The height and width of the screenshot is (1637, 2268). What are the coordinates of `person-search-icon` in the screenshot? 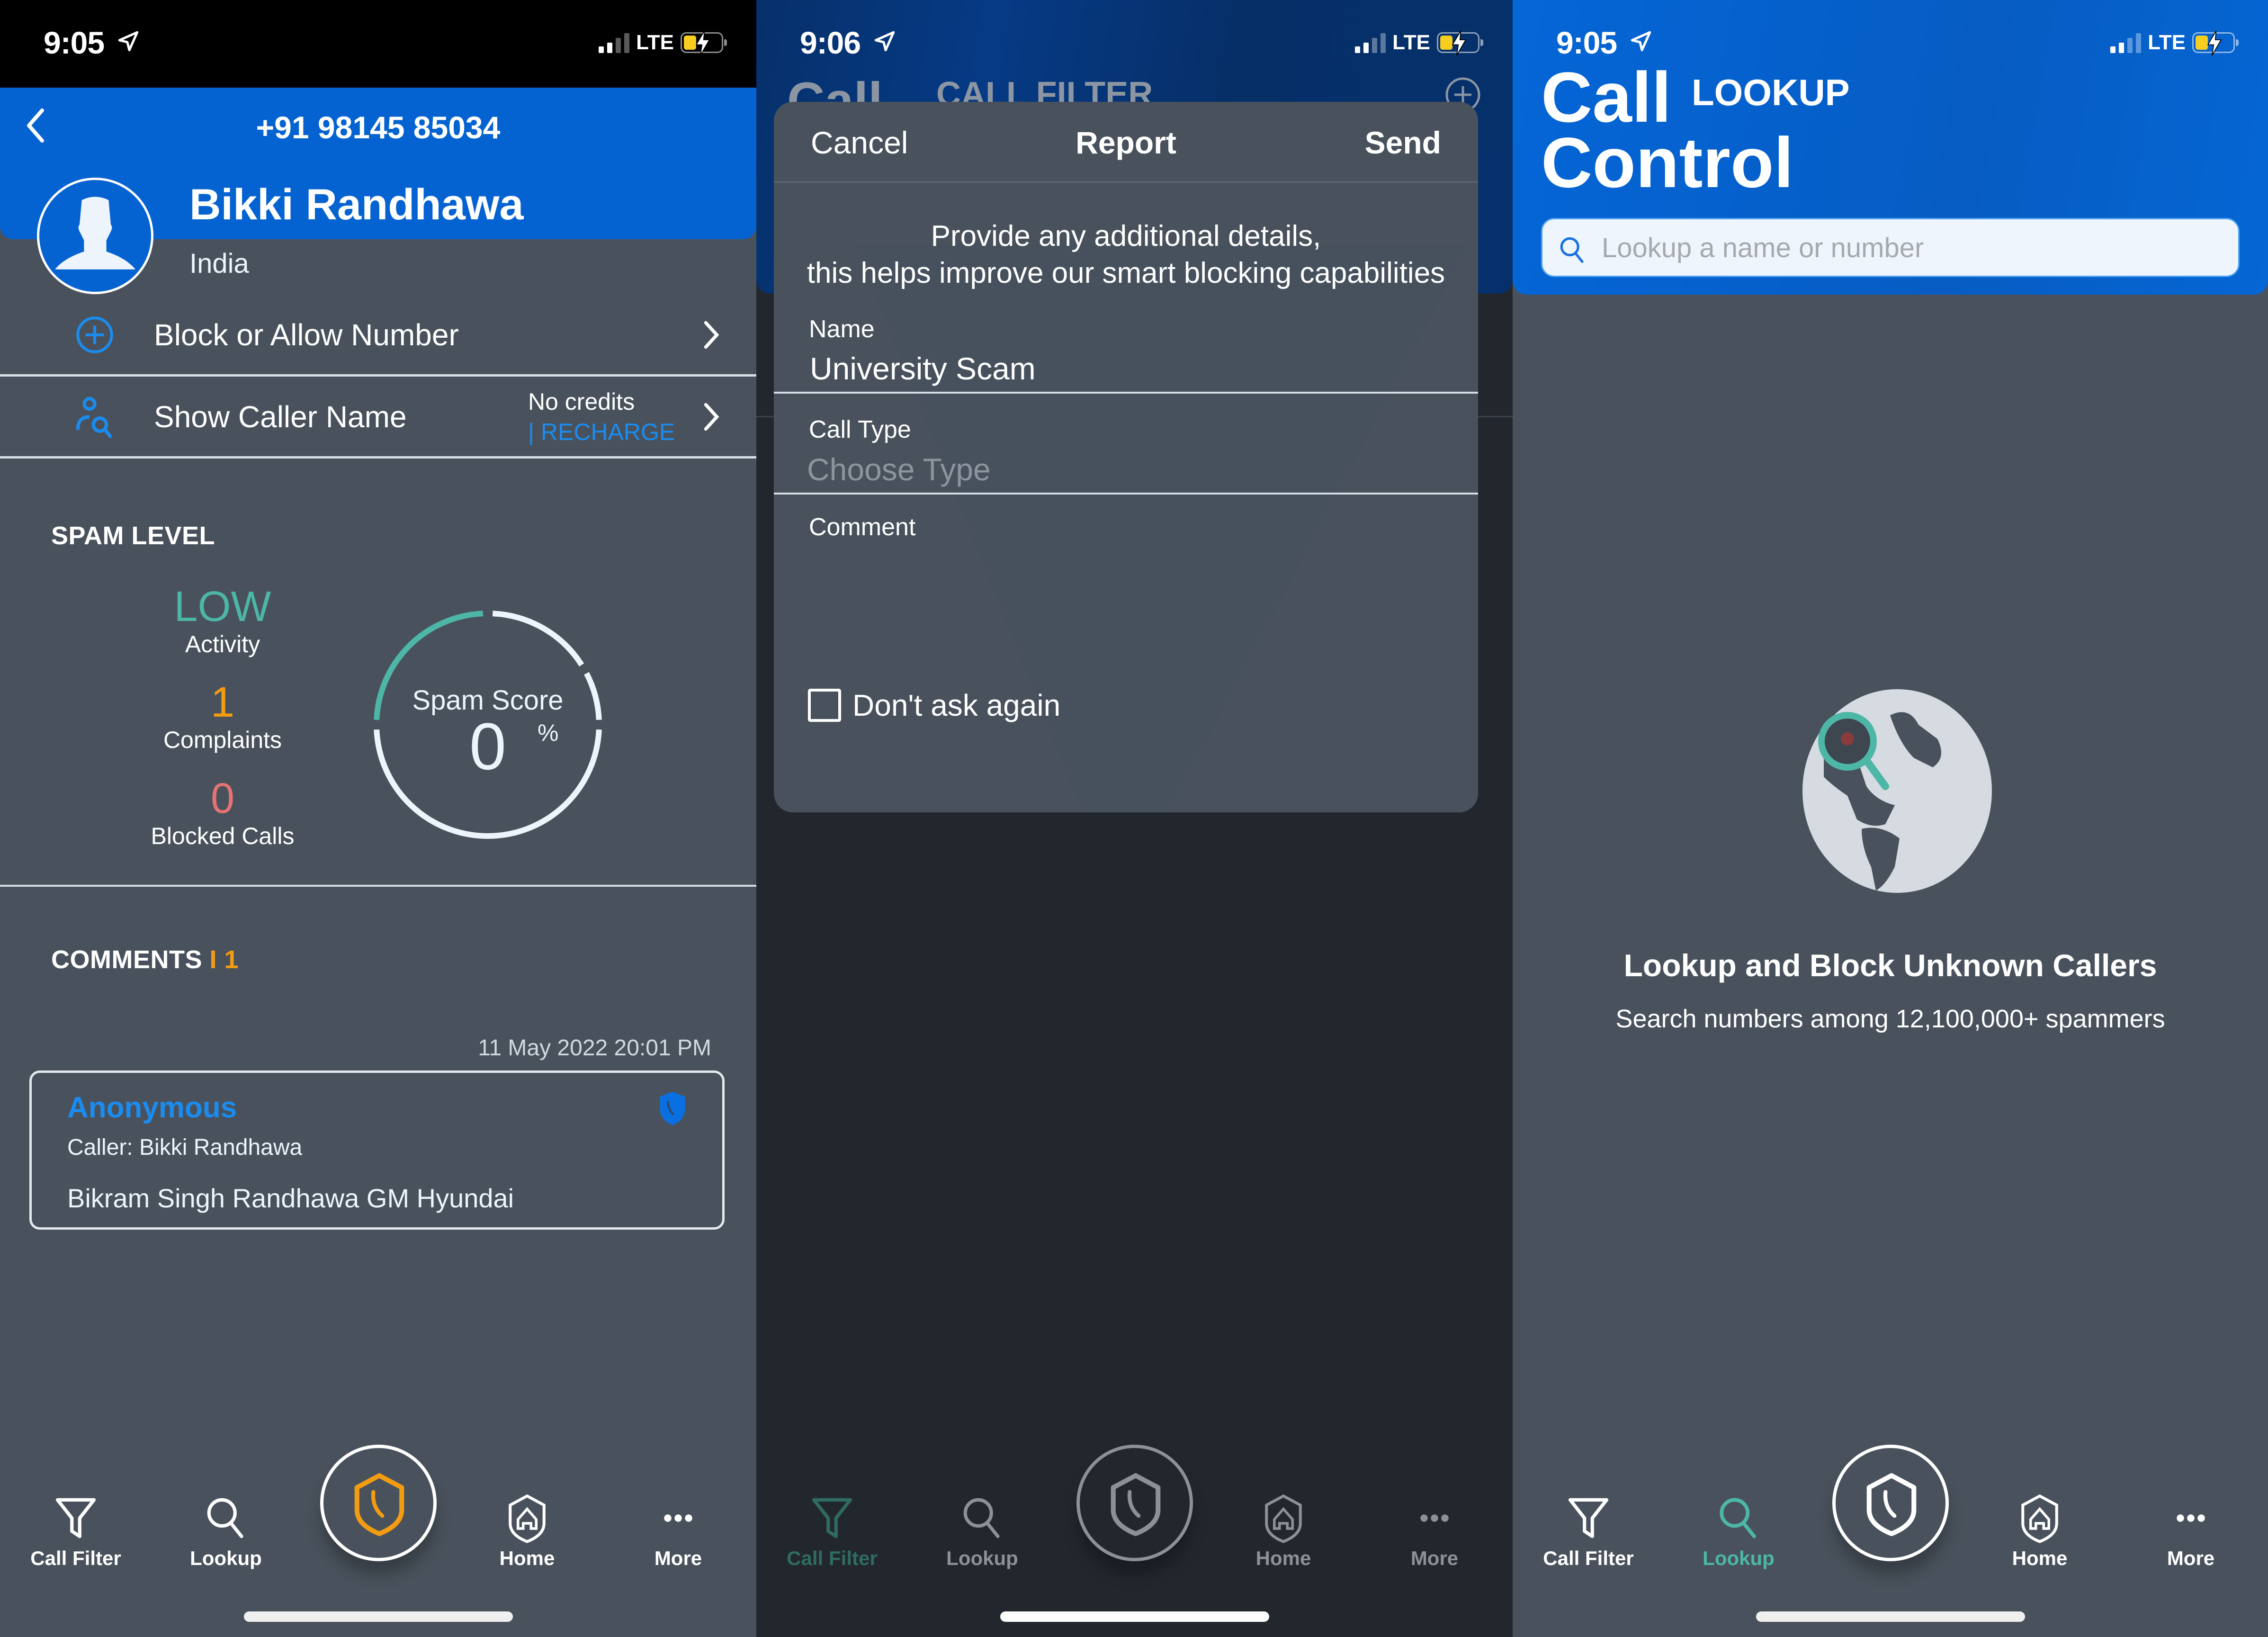 It's located at (94, 417).